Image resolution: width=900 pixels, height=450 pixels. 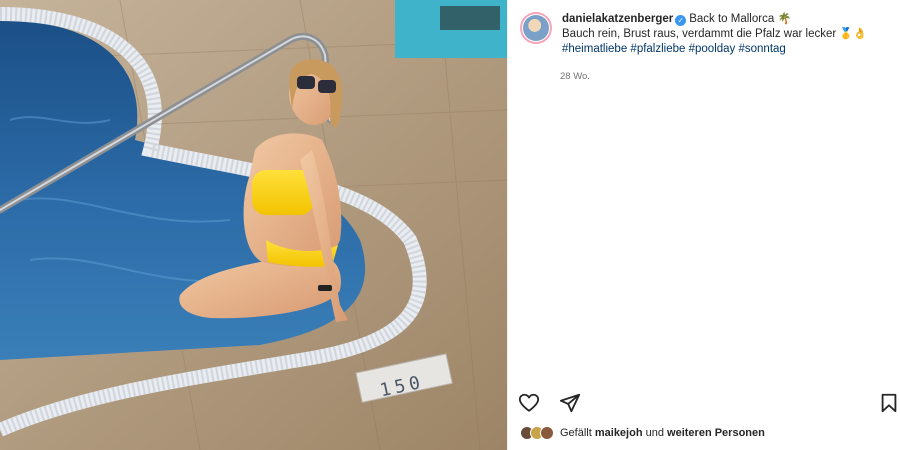 I want to click on avatar, so click(x=536, y=28).